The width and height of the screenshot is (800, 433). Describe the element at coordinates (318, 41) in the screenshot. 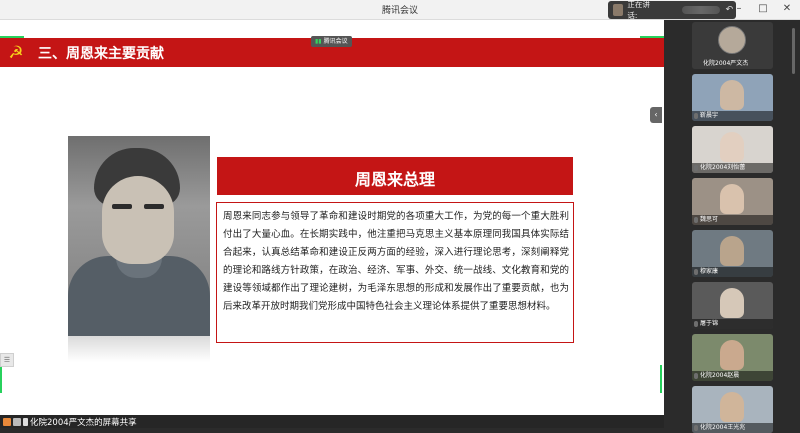

I see `signal-icon: ▮▮` at that location.